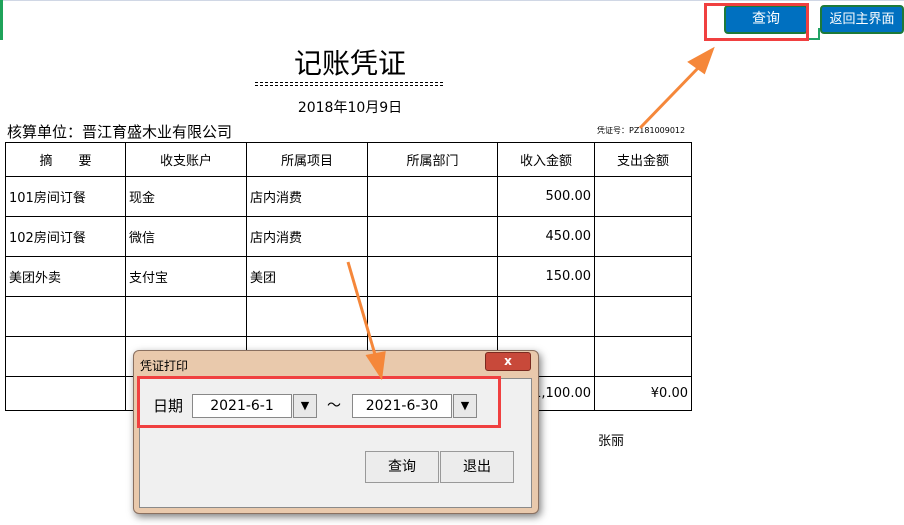 The height and width of the screenshot is (525, 904). What do you see at coordinates (670, 97) in the screenshot?
I see `arrow-to-query` at bounding box center [670, 97].